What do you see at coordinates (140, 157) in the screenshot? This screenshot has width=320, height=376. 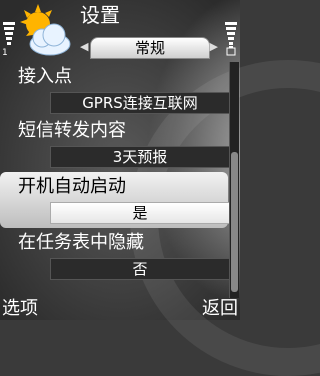 I see `setting-value: 3天预报` at bounding box center [140, 157].